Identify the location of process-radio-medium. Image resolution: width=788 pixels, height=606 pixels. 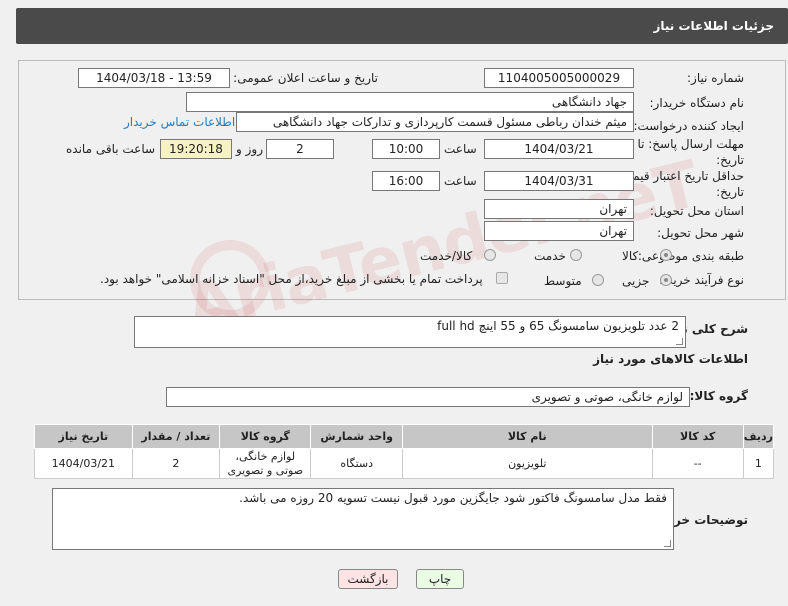
(598, 280).